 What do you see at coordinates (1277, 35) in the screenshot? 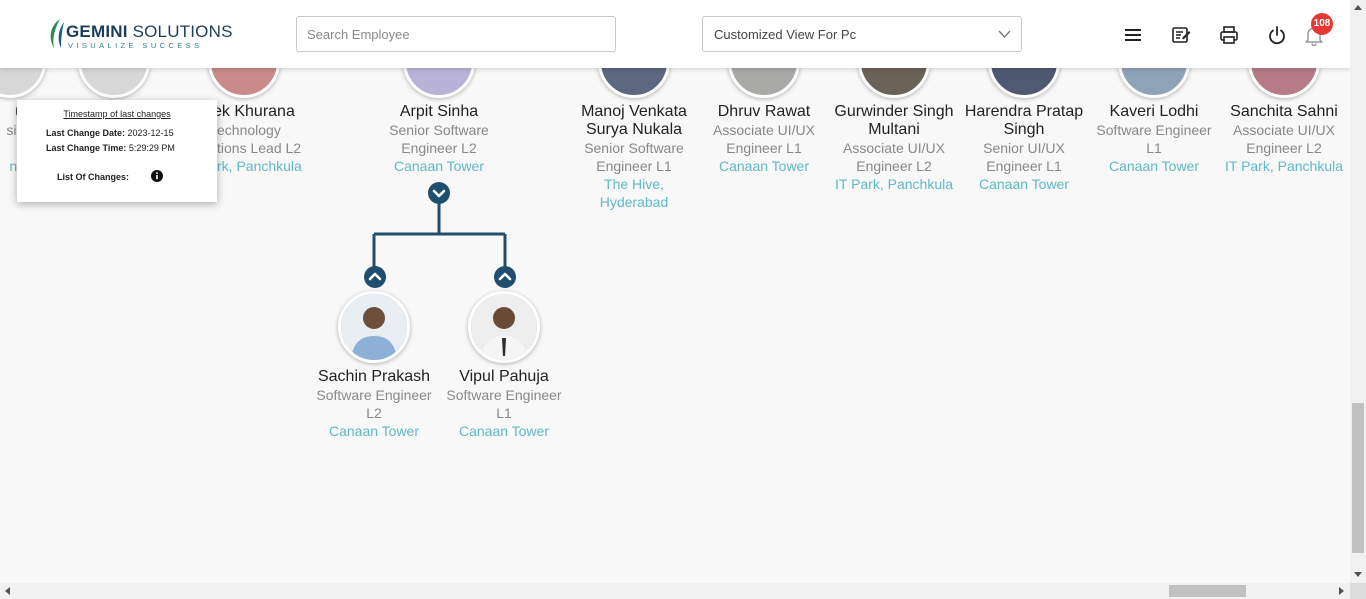
I see `power-icon` at bounding box center [1277, 35].